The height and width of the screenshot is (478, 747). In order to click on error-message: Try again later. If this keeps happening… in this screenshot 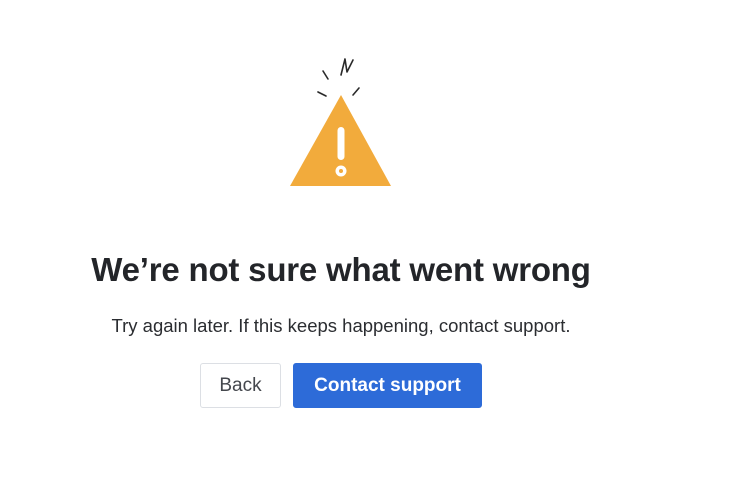, I will do `click(341, 325)`.